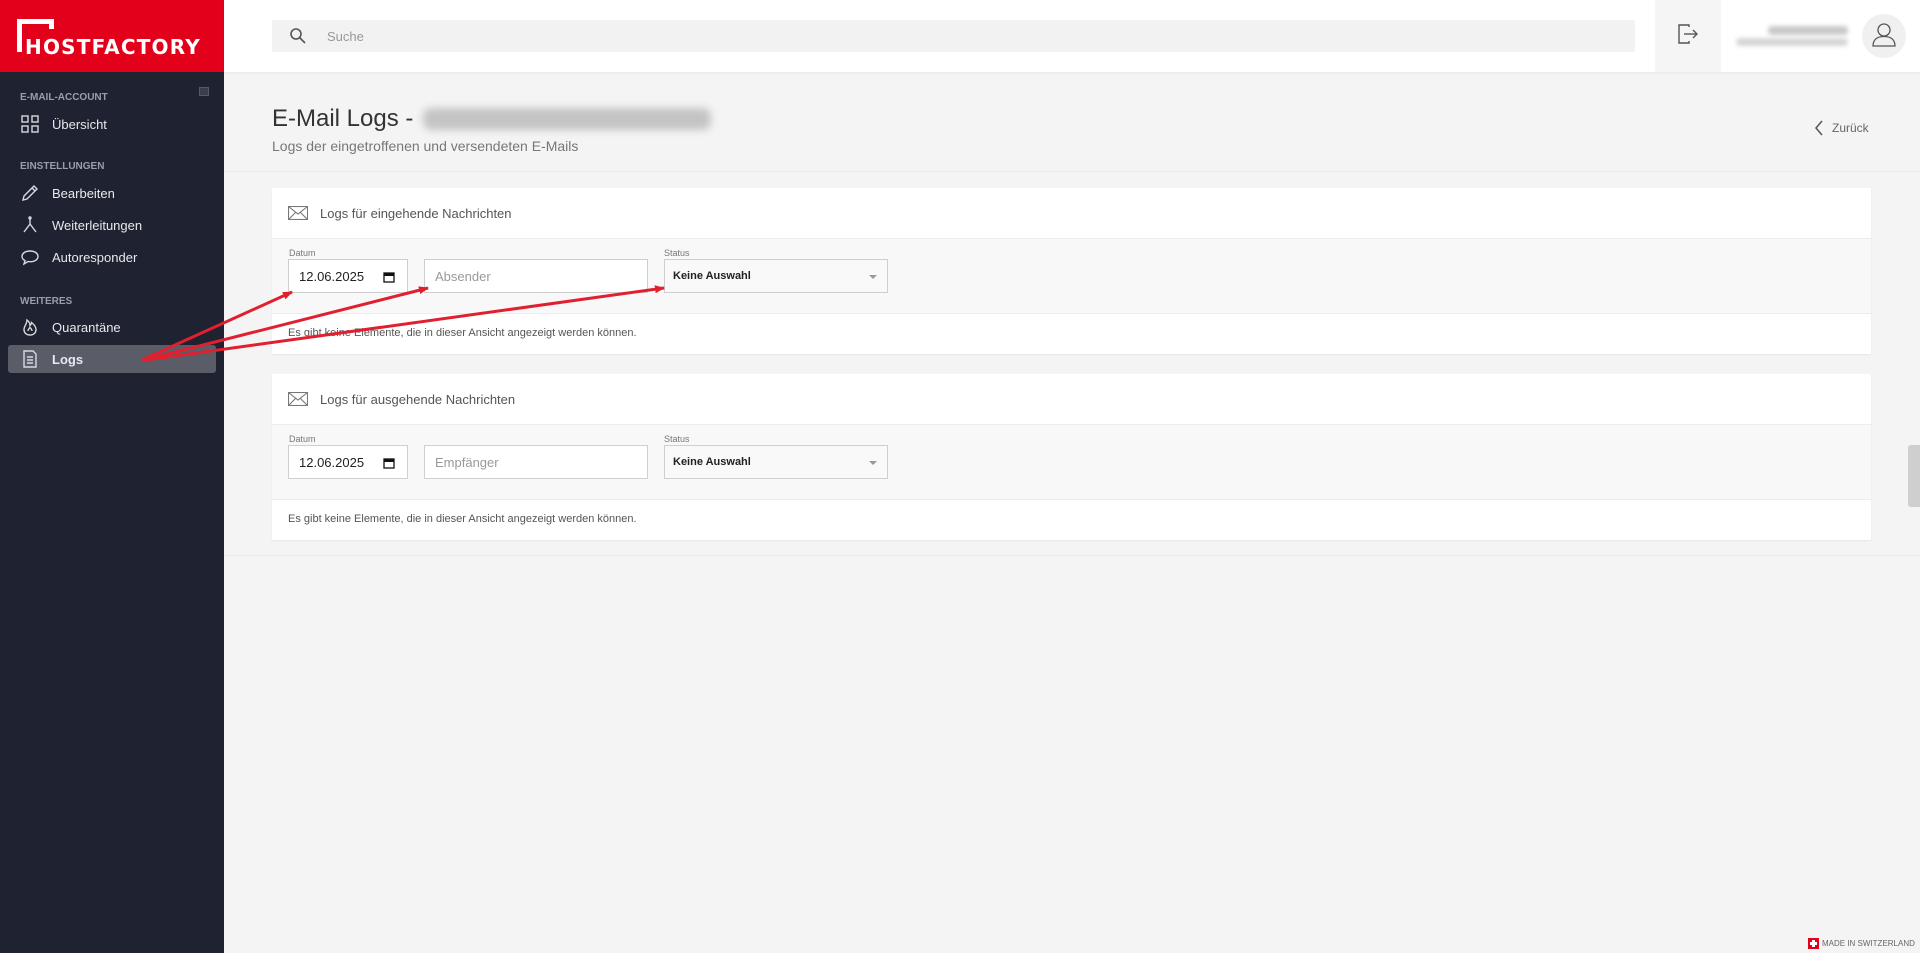 This screenshot has width=1920, height=953. I want to click on pencil-icon, so click(30, 193).